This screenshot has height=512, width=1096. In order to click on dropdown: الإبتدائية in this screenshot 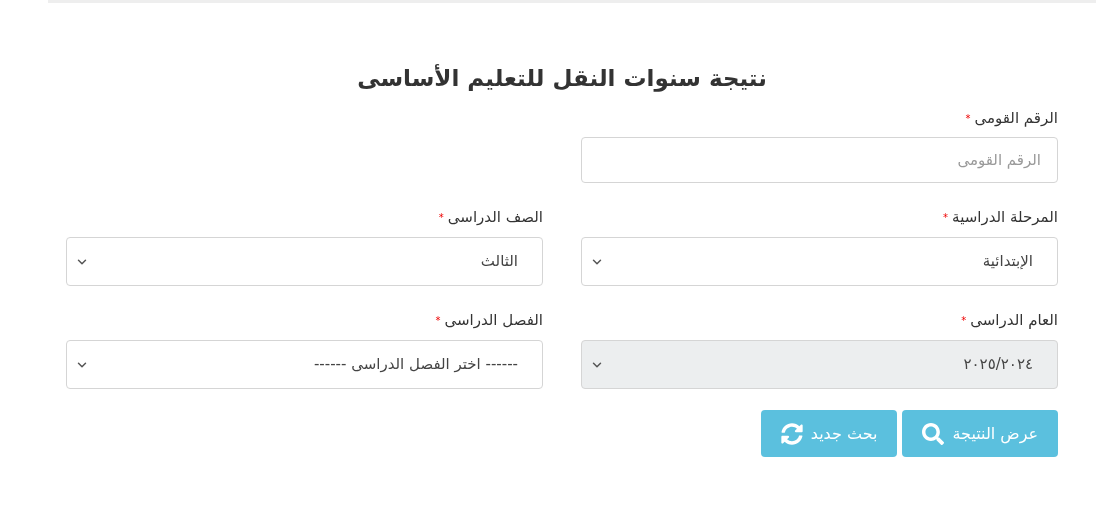, I will do `click(819, 261)`.